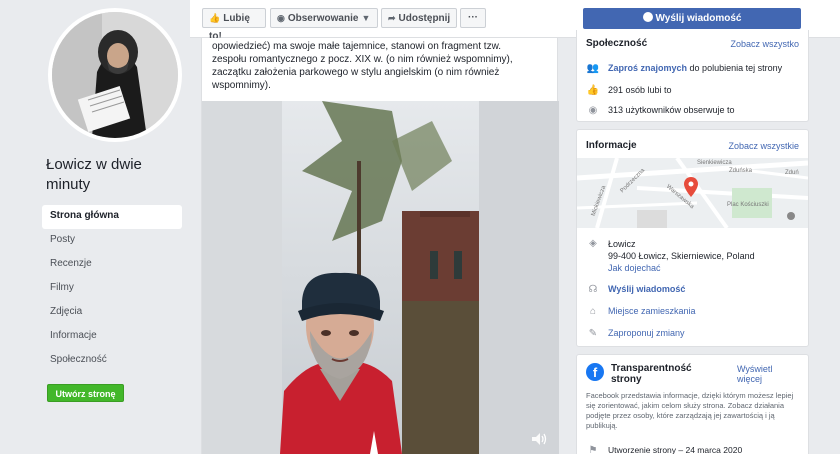 The height and width of the screenshot is (454, 840). What do you see at coordinates (234, 25) in the screenshot?
I see `like-button: 👍 Lubię to!` at bounding box center [234, 25].